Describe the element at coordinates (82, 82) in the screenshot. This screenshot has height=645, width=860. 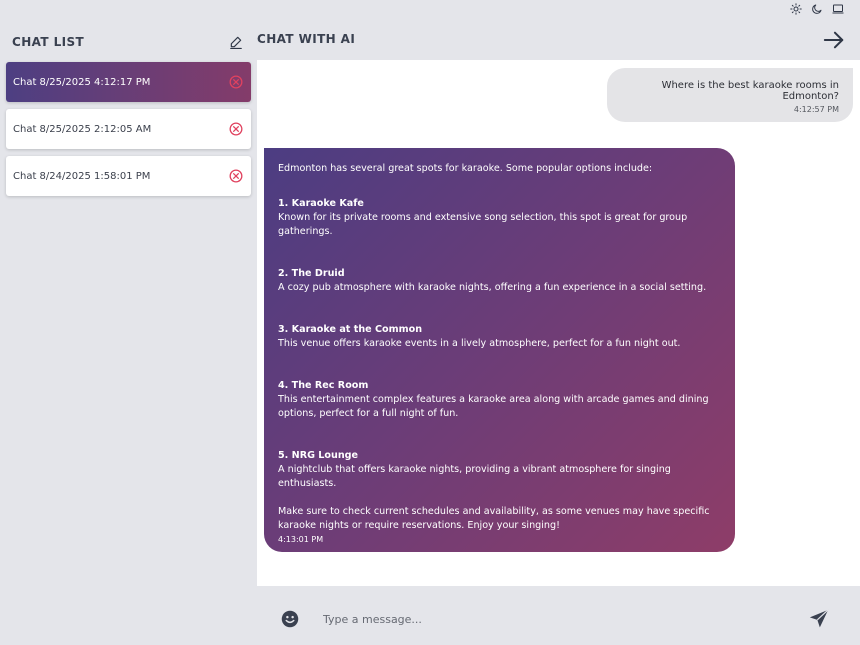
I see `chat-item-label: Chat 8/25/2025 4:12:17 PM` at that location.